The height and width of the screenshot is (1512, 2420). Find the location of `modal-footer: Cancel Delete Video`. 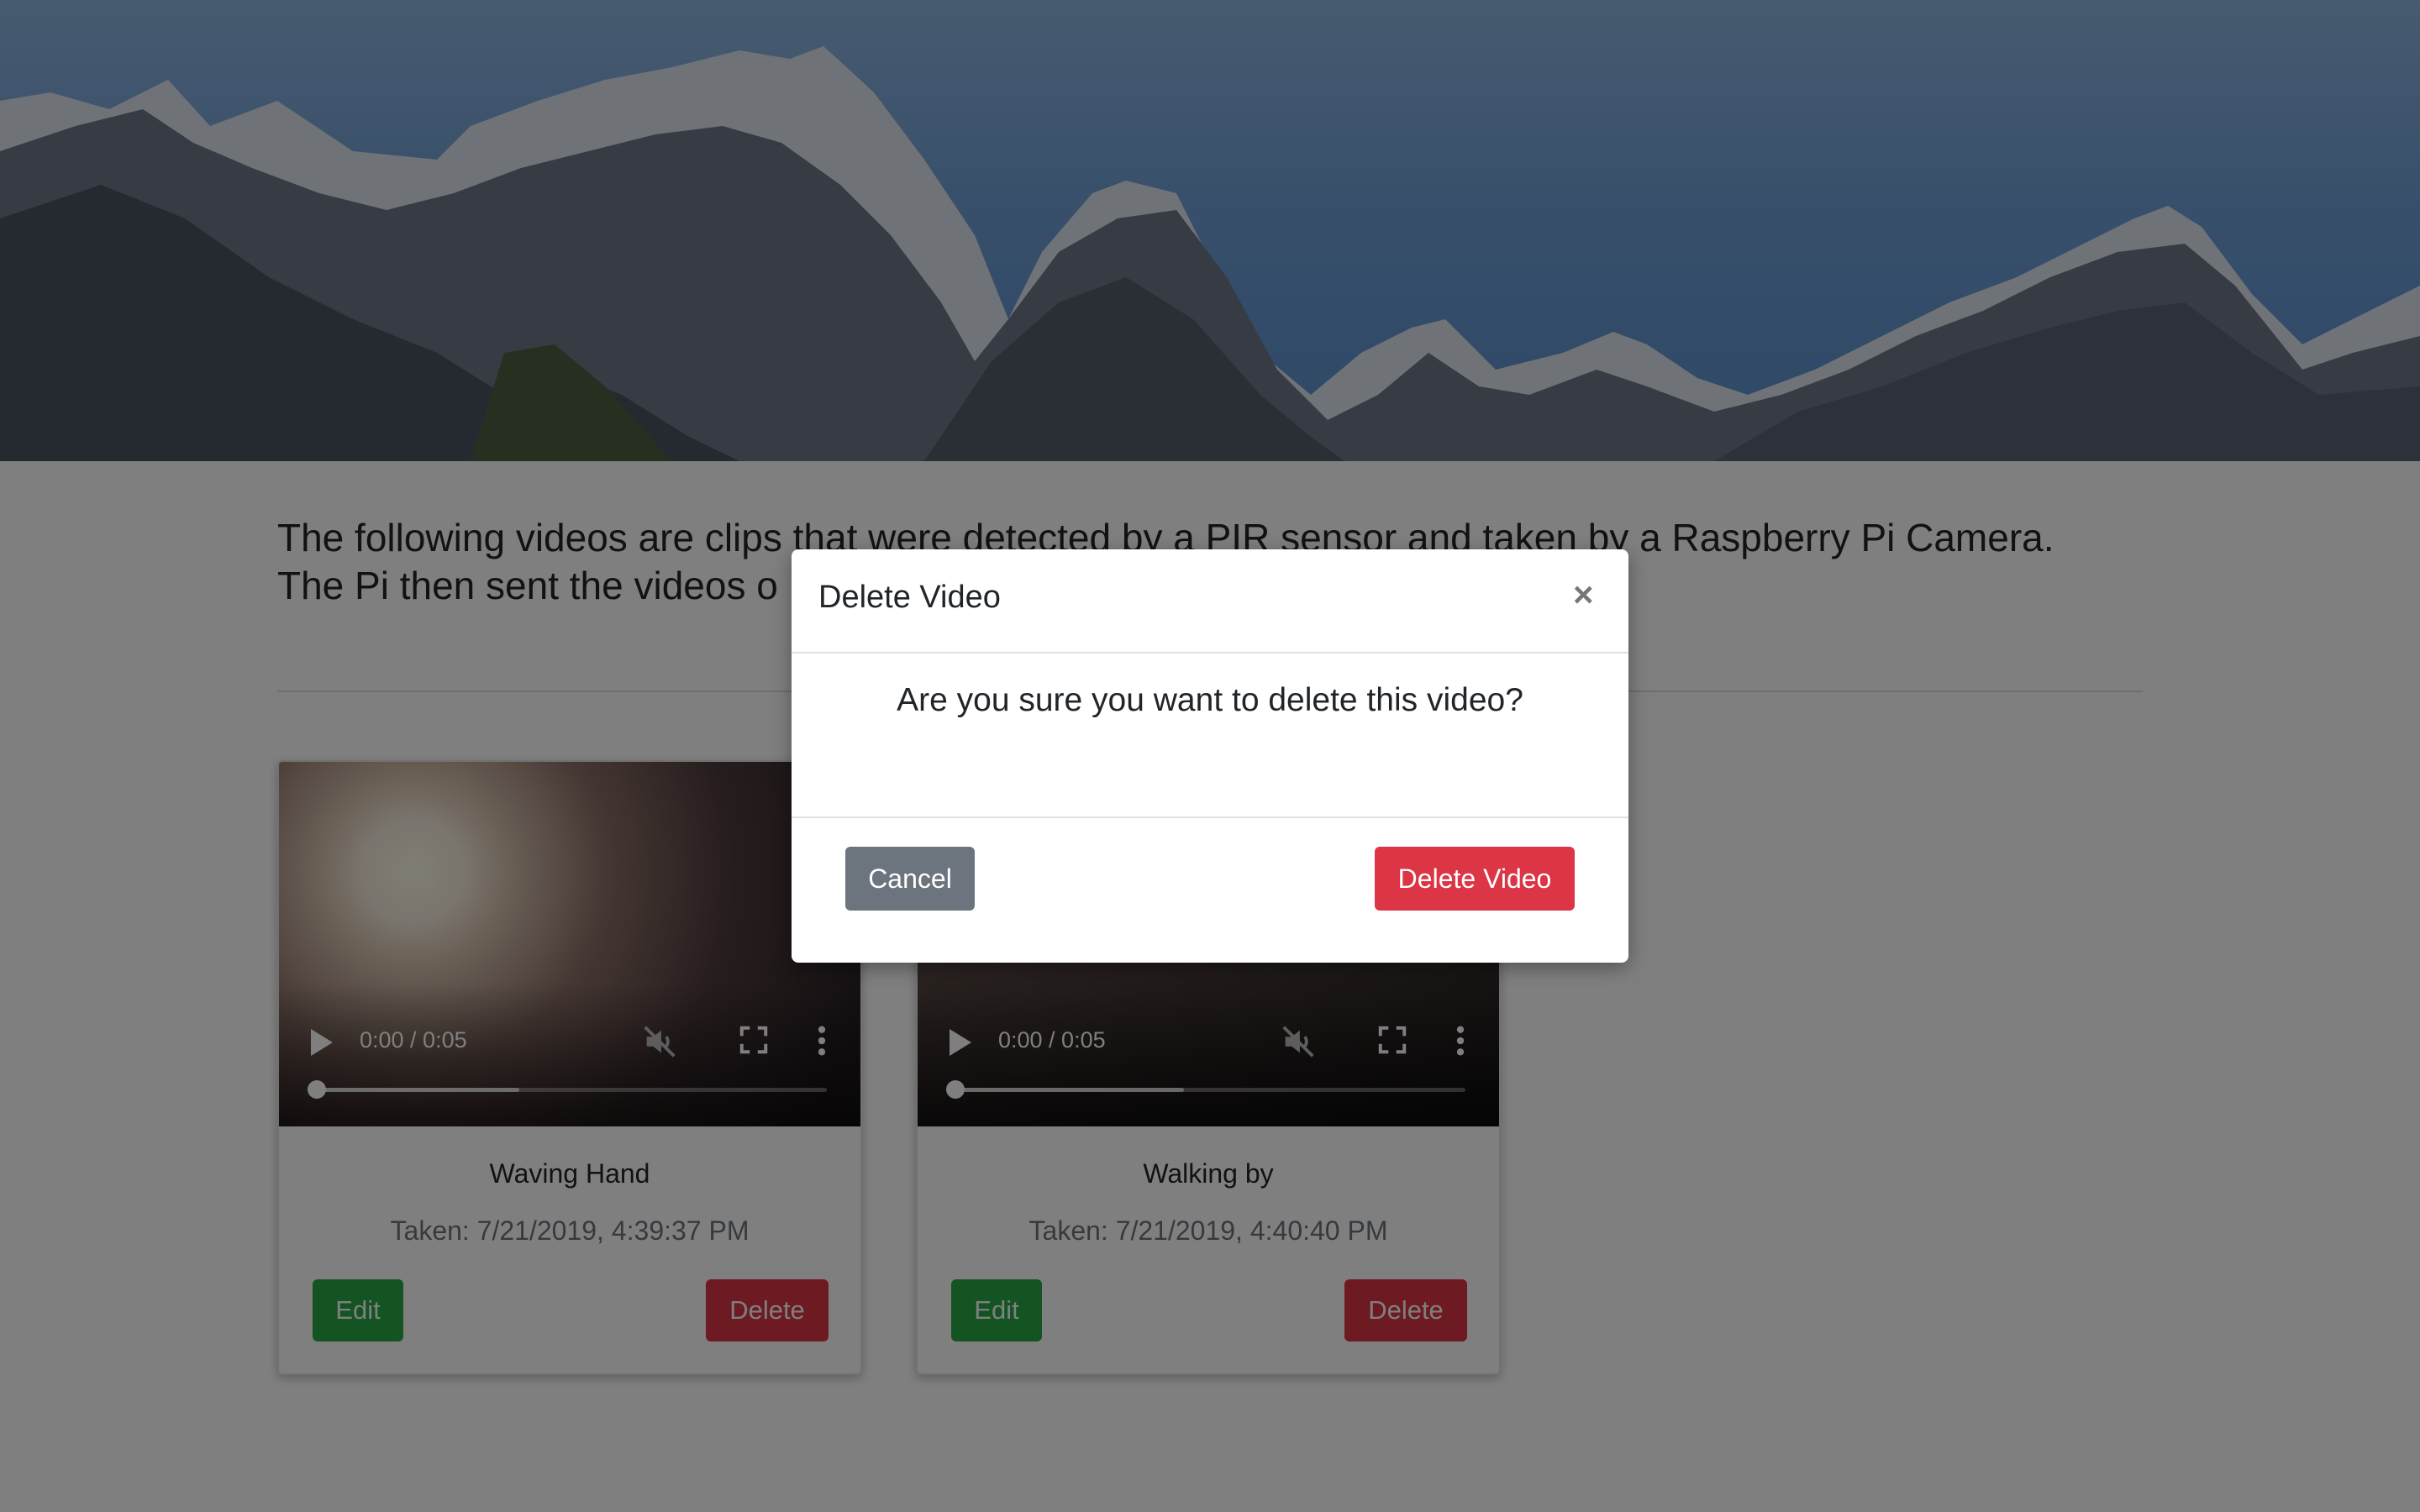

modal-footer: Cancel Delete Video is located at coordinates (1210, 889).